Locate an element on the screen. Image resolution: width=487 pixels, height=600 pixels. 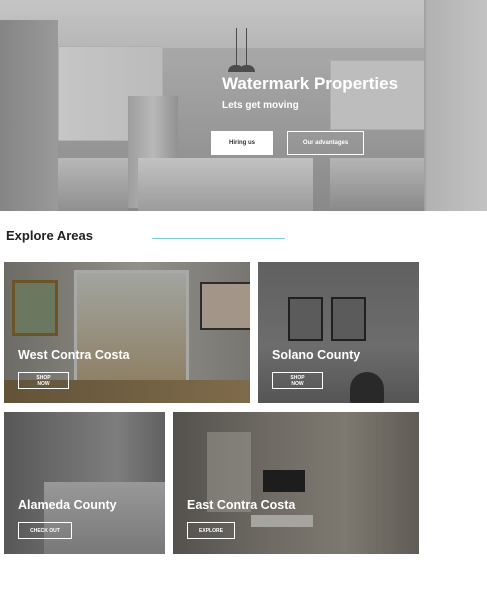
area-card-title: Alameda County is located at coordinates (67, 505).